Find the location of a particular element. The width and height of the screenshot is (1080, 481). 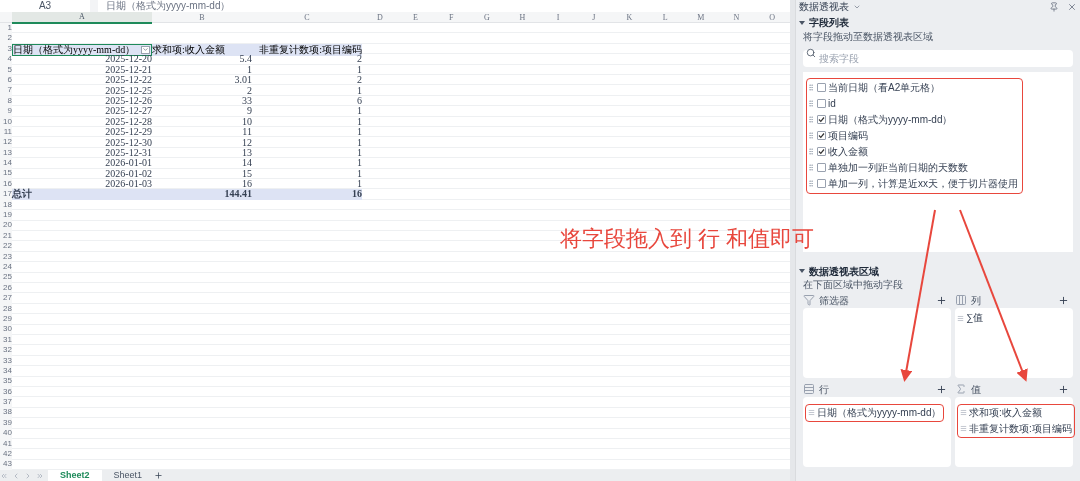

row-number: 6 is located at coordinates (6, 80).